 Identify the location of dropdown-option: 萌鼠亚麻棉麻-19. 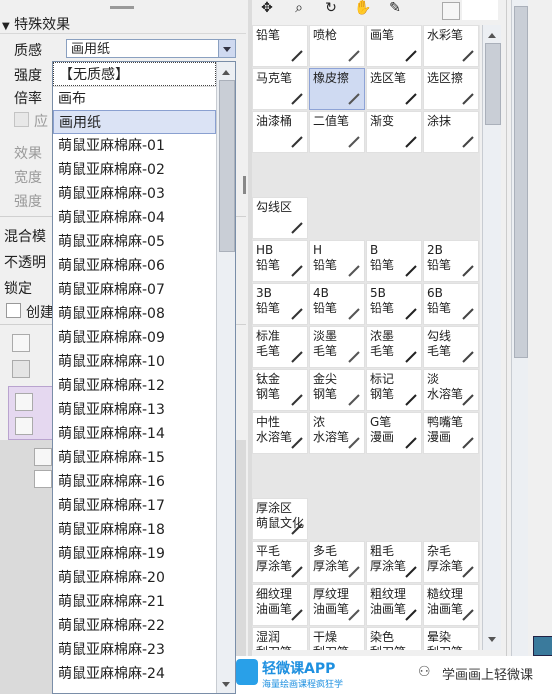
(134, 554).